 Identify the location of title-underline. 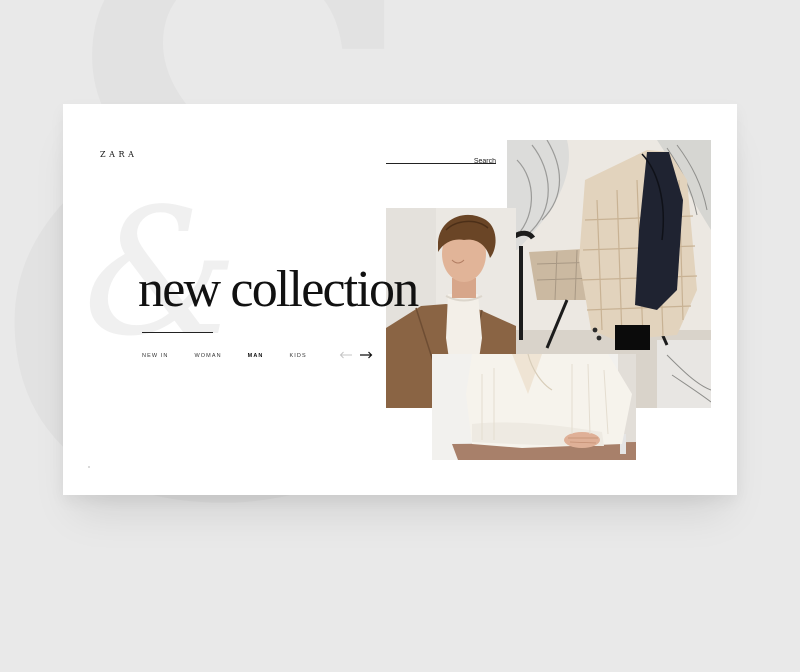
(177, 333).